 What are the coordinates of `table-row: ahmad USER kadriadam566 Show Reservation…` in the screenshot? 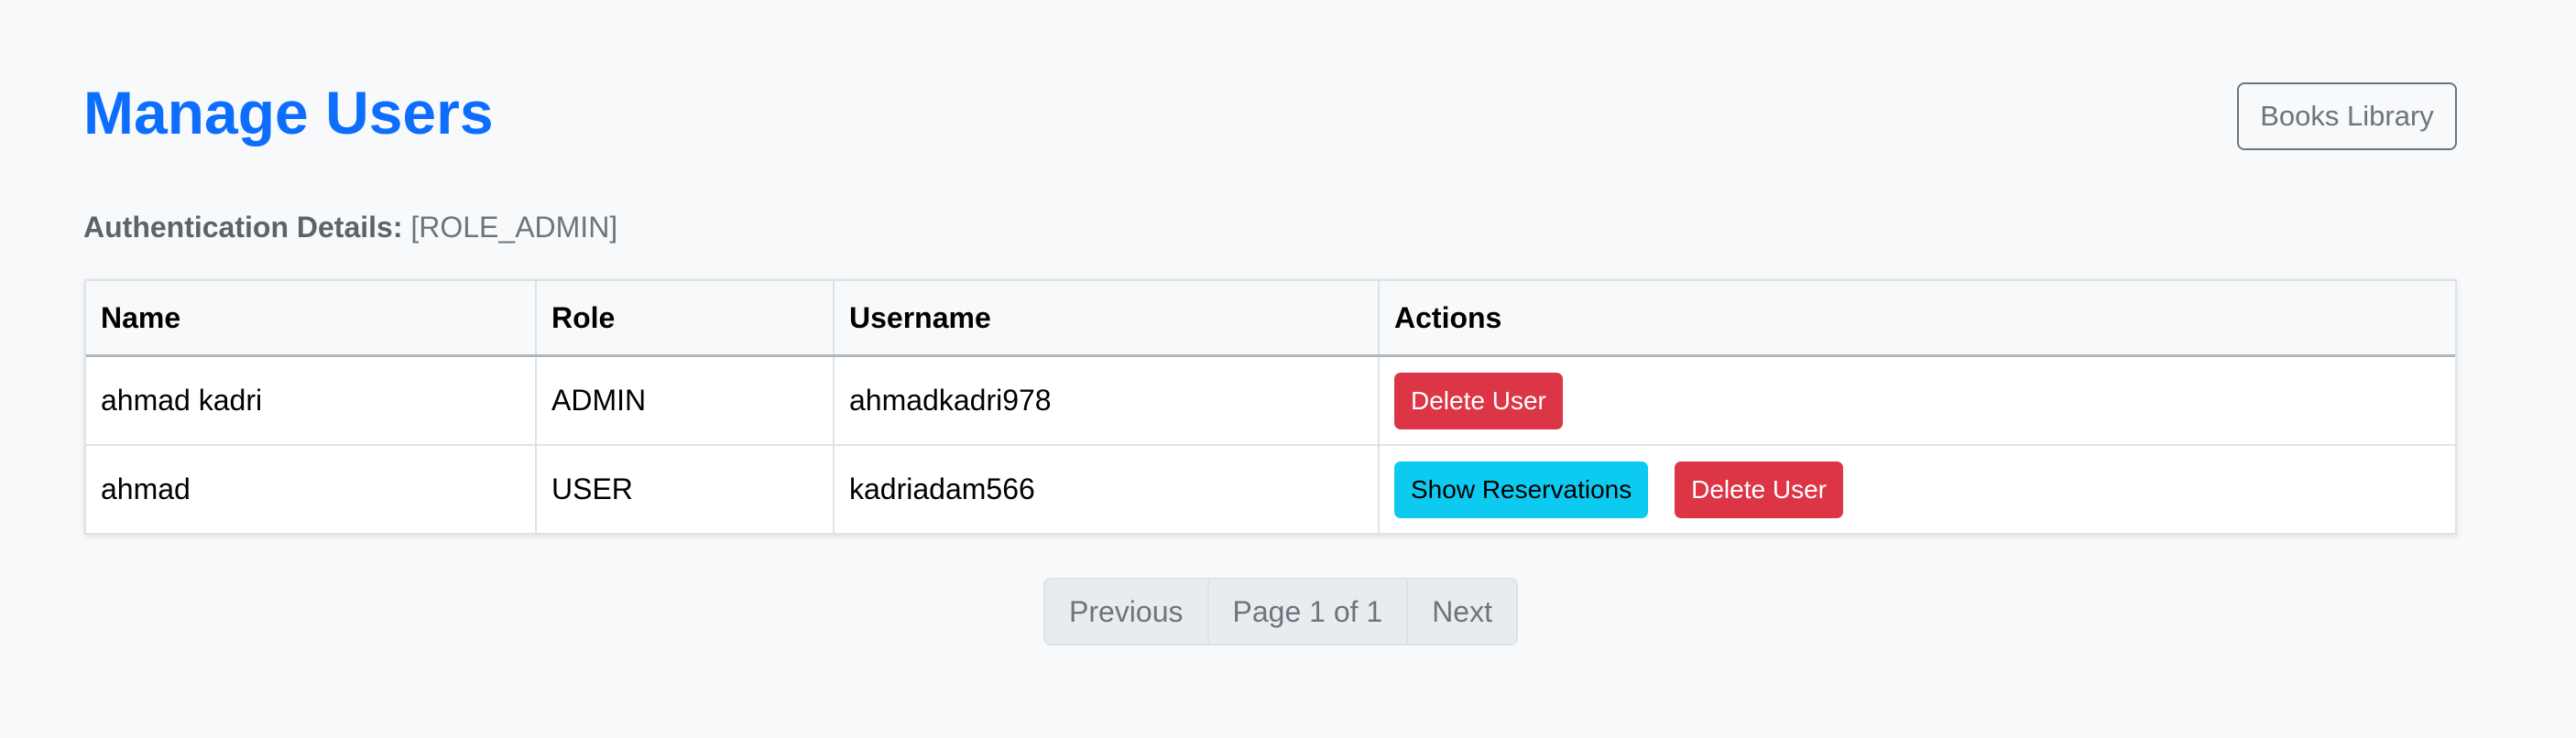 It's located at (1271, 489).